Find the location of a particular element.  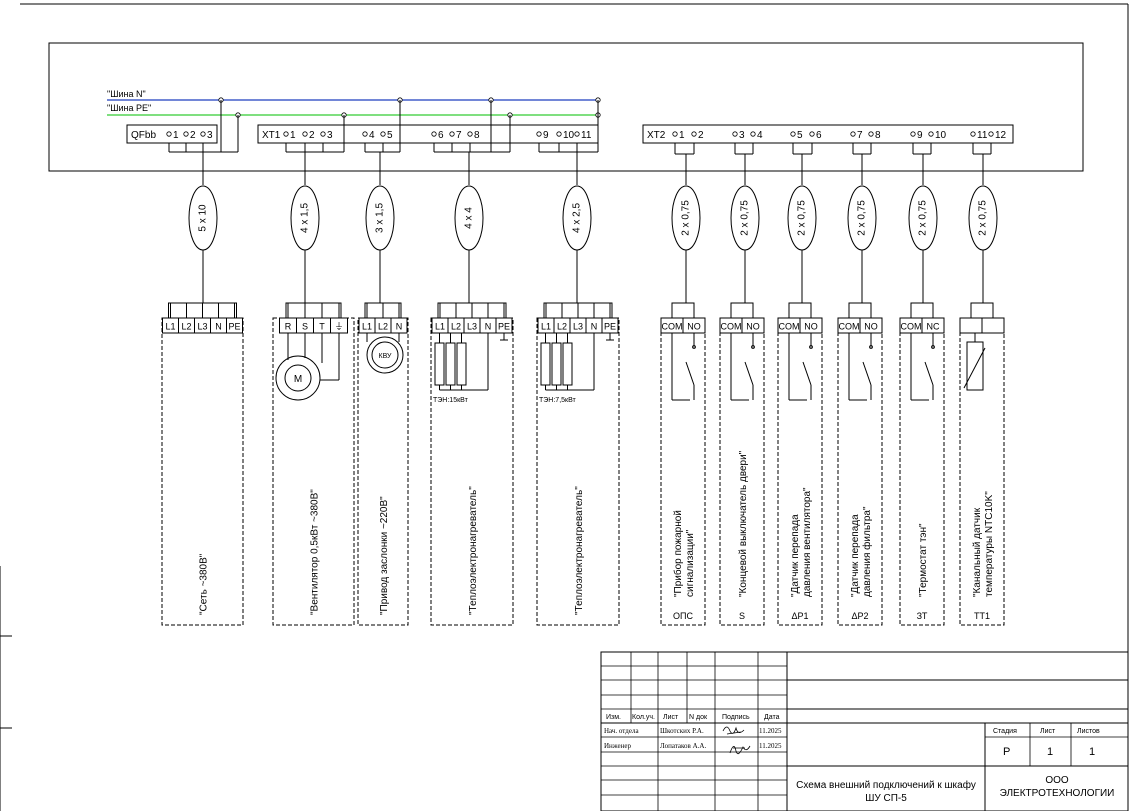

xt1-pin-6: 6 is located at coordinates (441, 135).